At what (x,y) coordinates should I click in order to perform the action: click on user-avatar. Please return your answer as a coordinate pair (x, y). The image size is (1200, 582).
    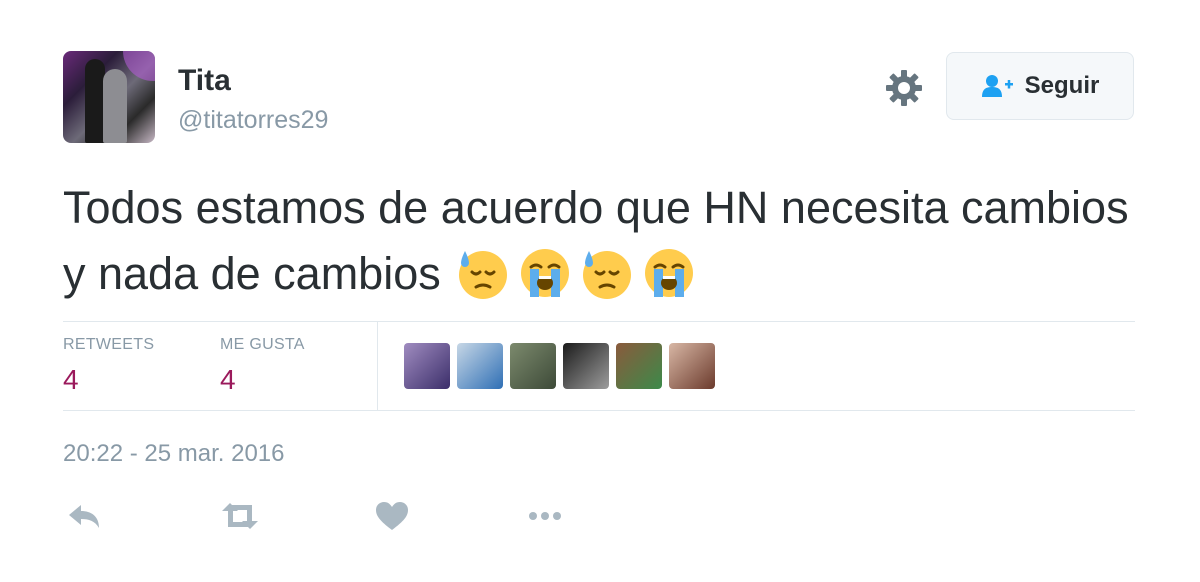
    Looking at the image, I should click on (109, 97).